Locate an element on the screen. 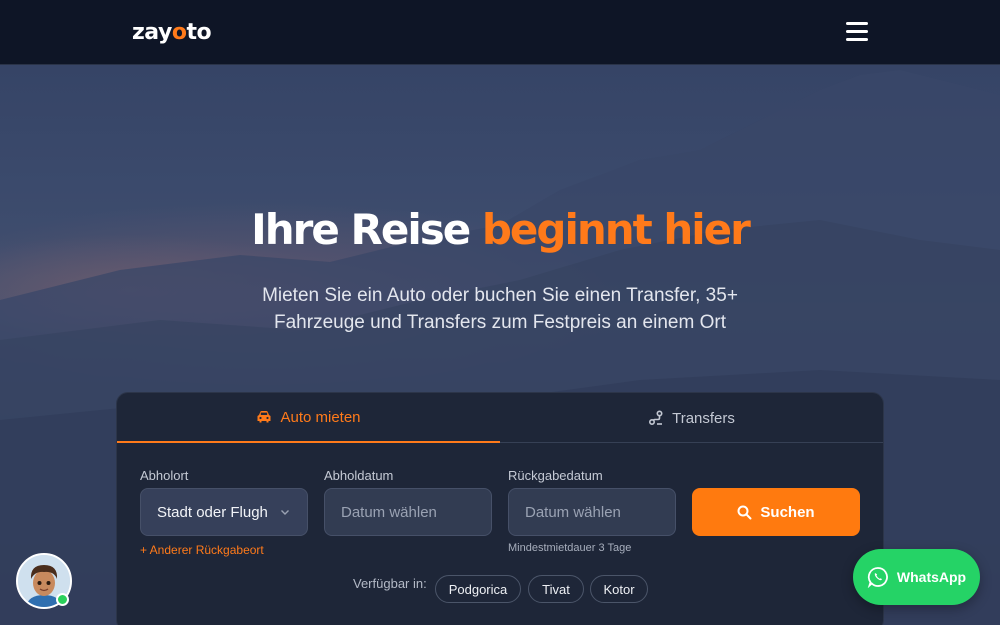  available-in-label: Verfügbar in: is located at coordinates (390, 583).